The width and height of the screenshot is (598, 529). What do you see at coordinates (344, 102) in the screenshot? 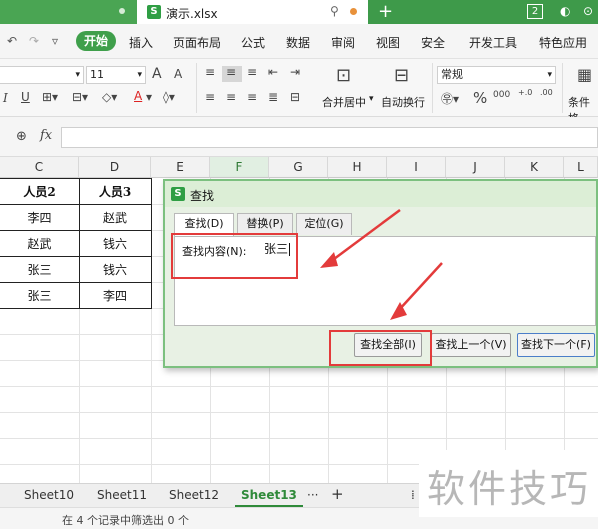
I see `merge-center-button: 合并居中` at bounding box center [344, 102].